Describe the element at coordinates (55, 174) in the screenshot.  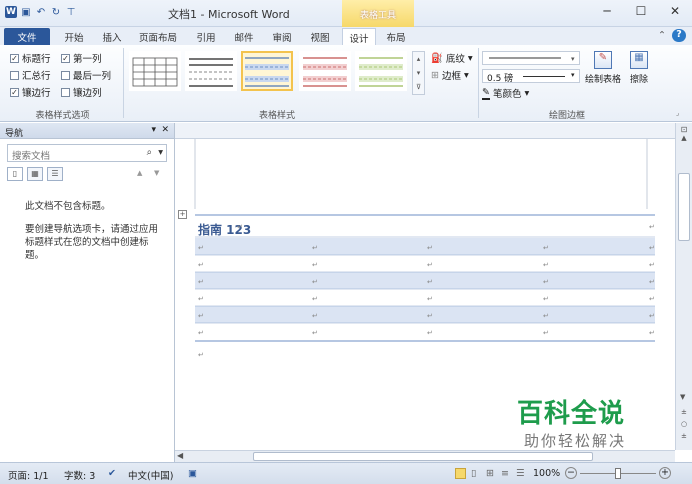
I see `nav-results-tab: ☰` at that location.